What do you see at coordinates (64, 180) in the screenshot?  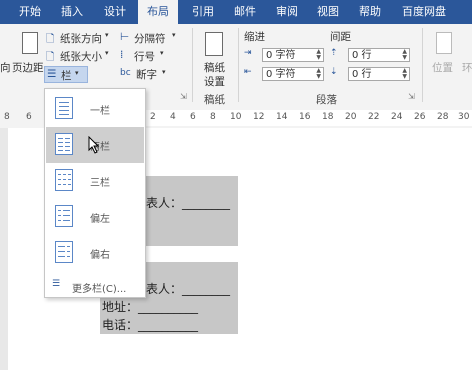 I see `three-columns-icon` at bounding box center [64, 180].